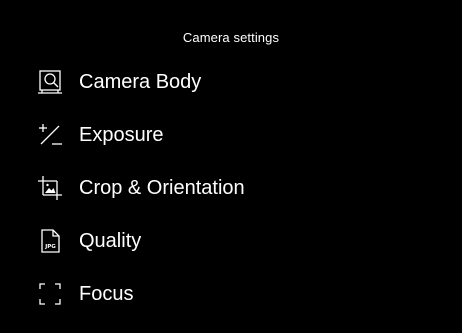 The width and height of the screenshot is (462, 333). Describe the element at coordinates (50, 247) in the screenshot. I see `jpg-label: JPG` at that location.